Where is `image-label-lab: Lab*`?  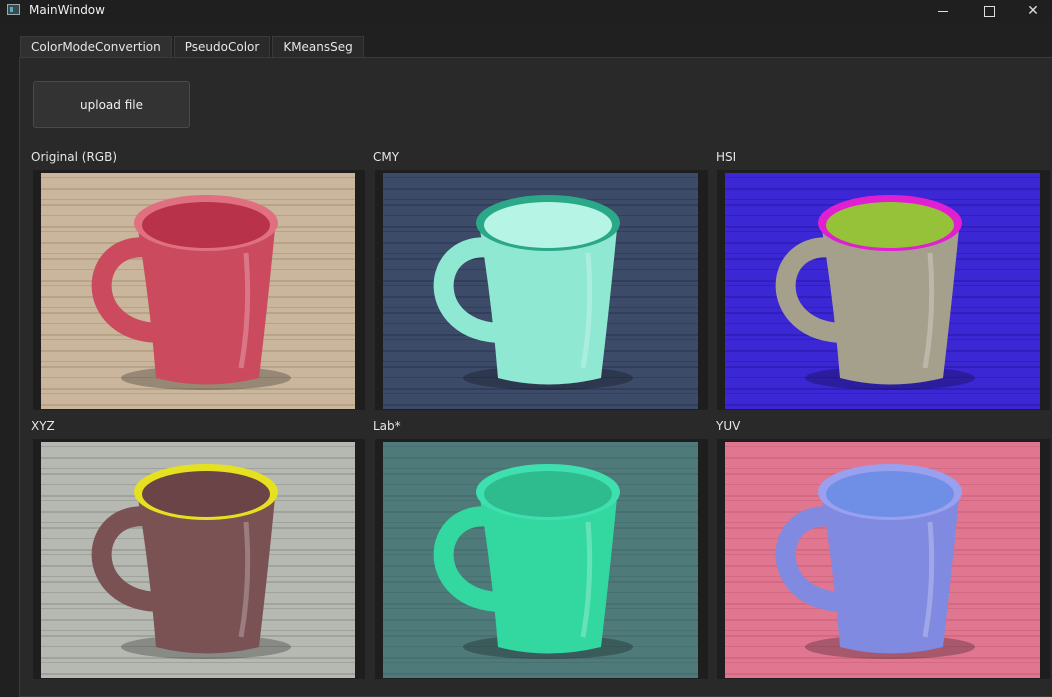 image-label-lab: Lab* is located at coordinates (387, 426).